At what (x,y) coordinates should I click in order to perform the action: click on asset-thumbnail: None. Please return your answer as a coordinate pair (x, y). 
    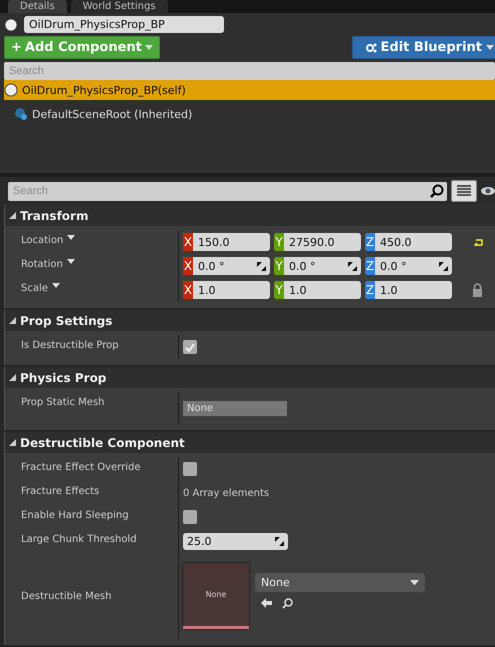
    Looking at the image, I should click on (216, 596).